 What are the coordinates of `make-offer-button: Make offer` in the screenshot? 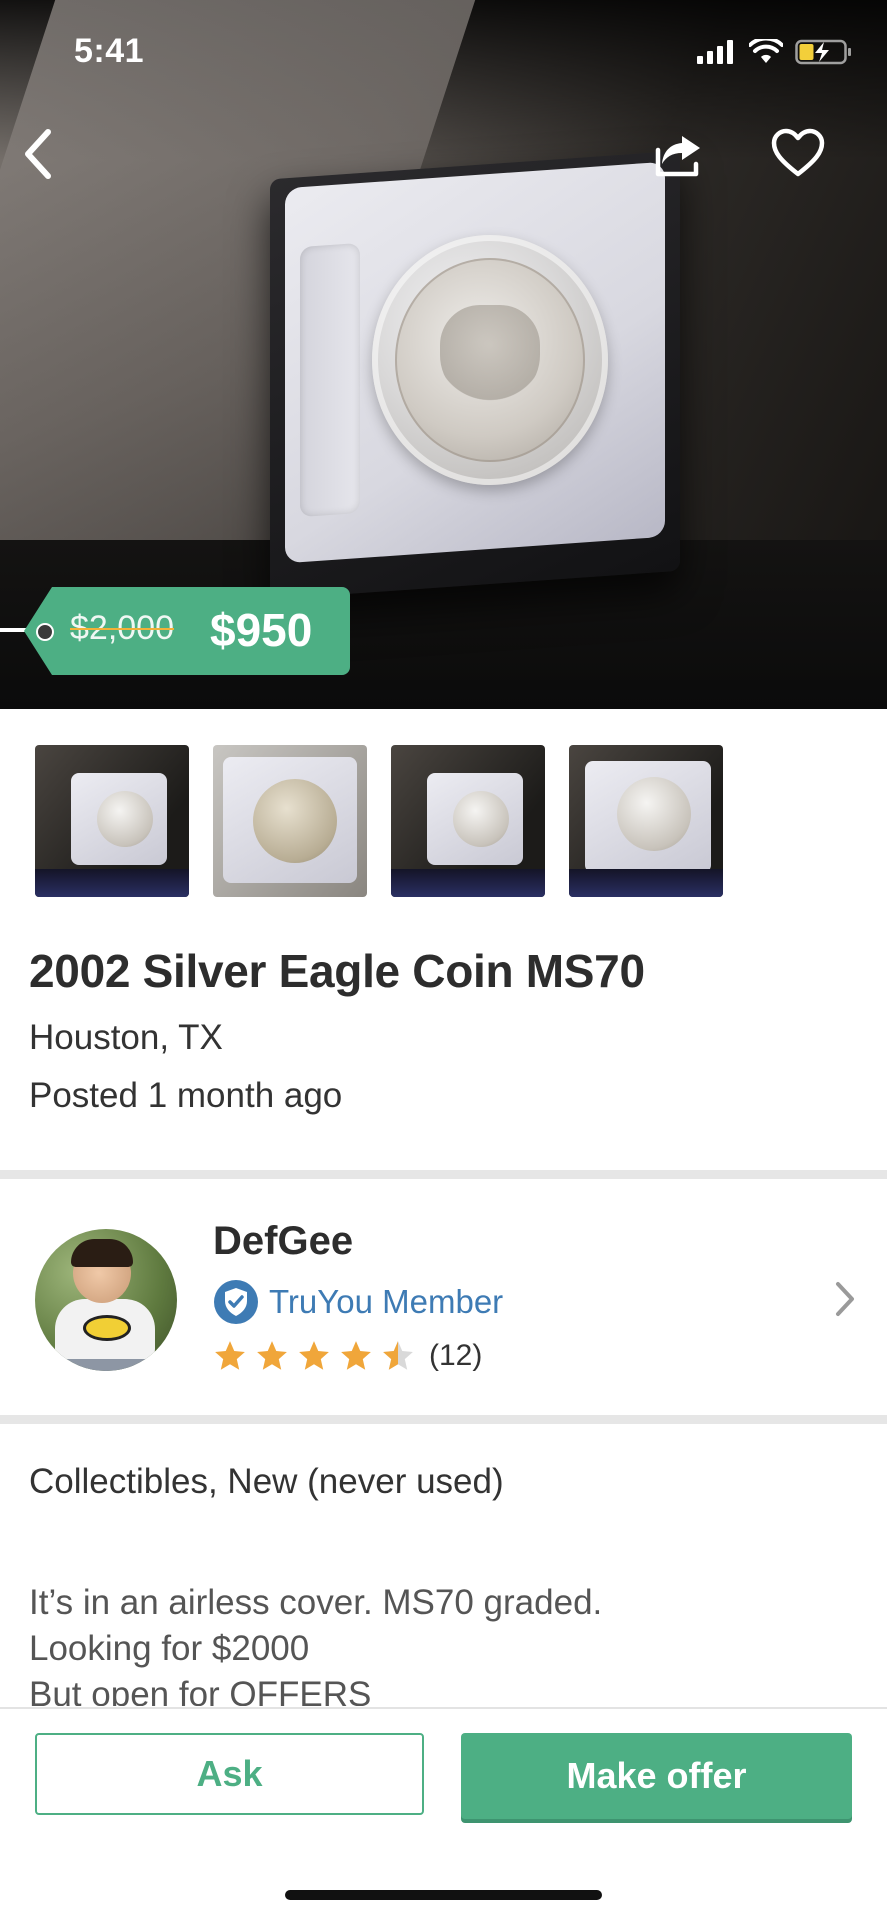 It's located at (656, 1776).